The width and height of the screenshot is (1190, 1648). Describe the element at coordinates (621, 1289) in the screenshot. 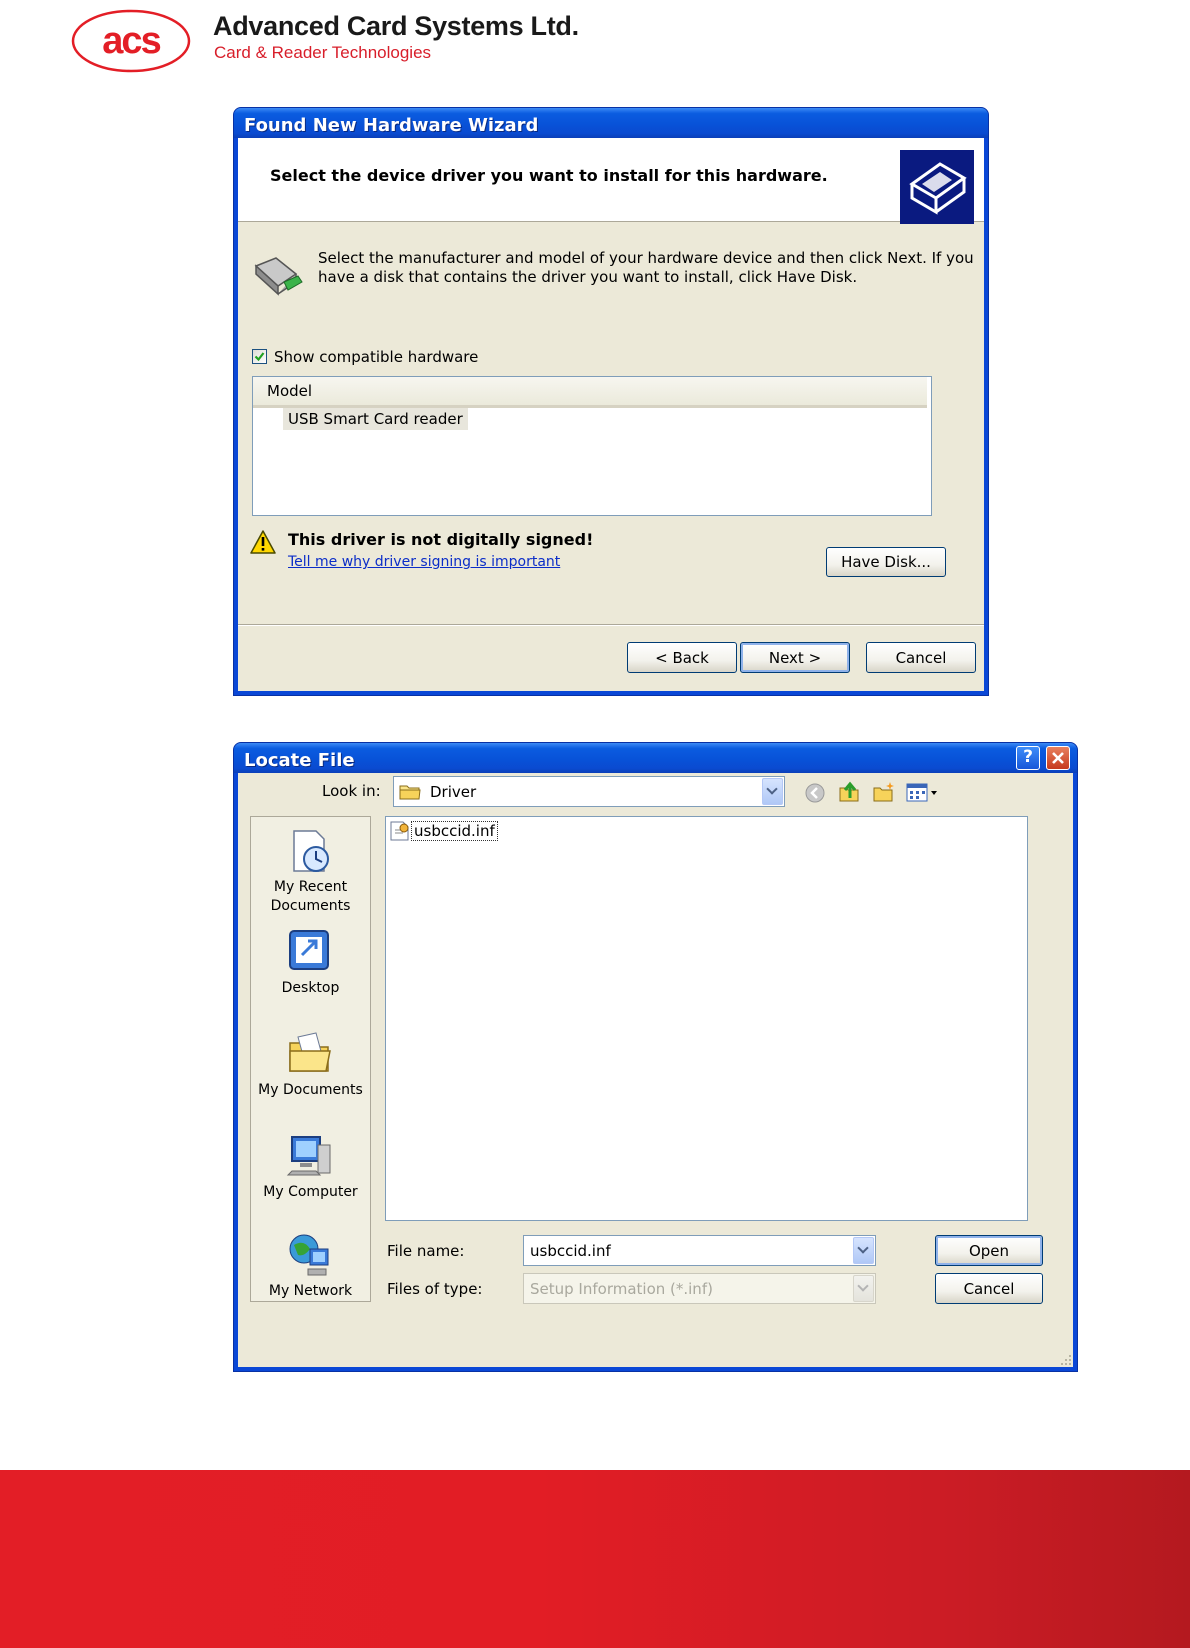

I see `file-type-value: Setup Information (*.inf)` at that location.